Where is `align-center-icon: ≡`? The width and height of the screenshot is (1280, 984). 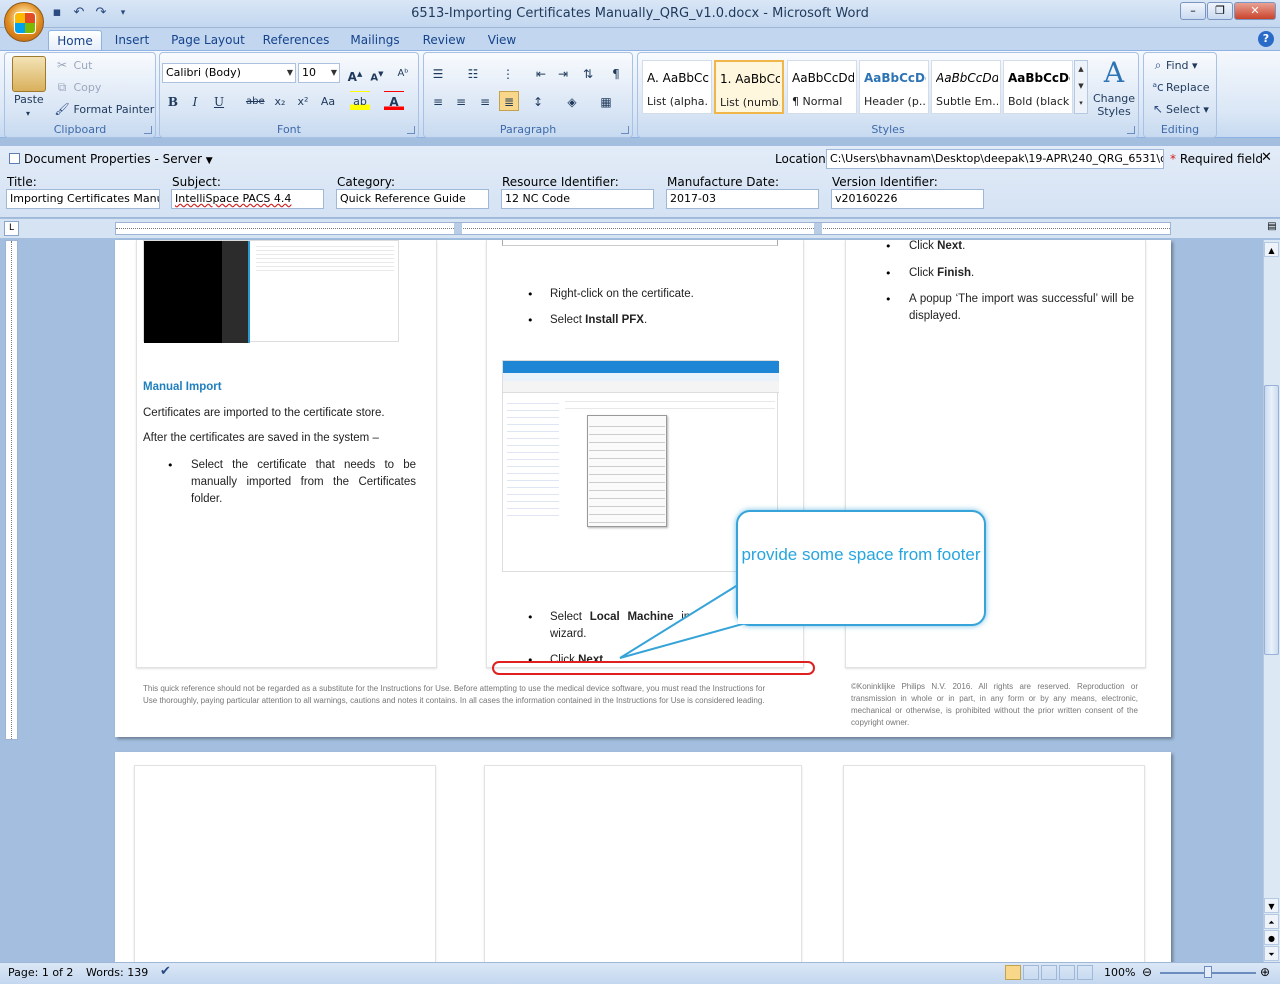 align-center-icon: ≡ is located at coordinates (461, 101).